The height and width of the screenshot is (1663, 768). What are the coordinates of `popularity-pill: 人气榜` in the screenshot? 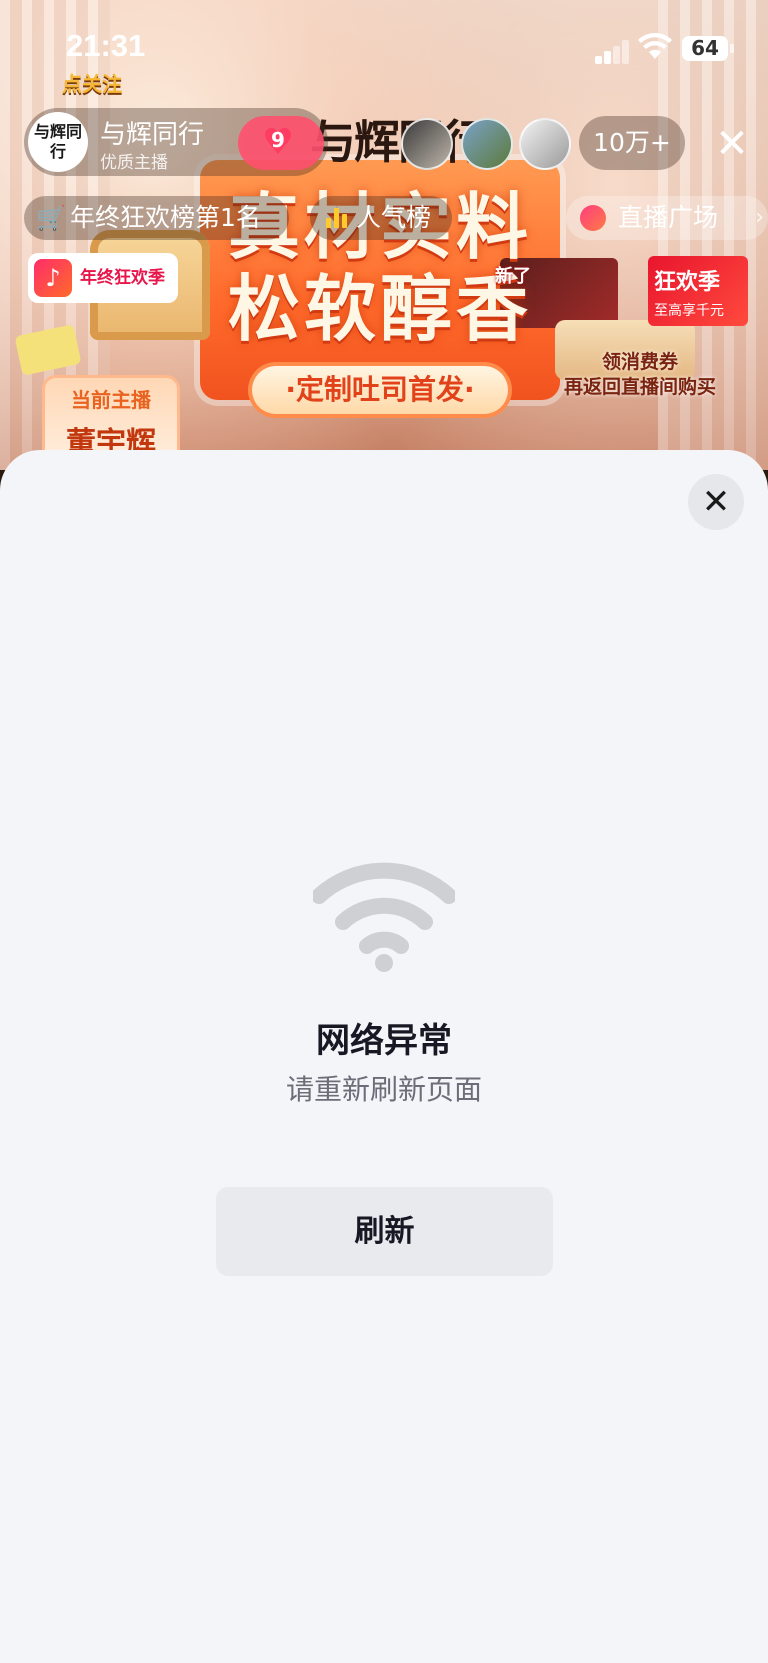 It's located at (381, 218).